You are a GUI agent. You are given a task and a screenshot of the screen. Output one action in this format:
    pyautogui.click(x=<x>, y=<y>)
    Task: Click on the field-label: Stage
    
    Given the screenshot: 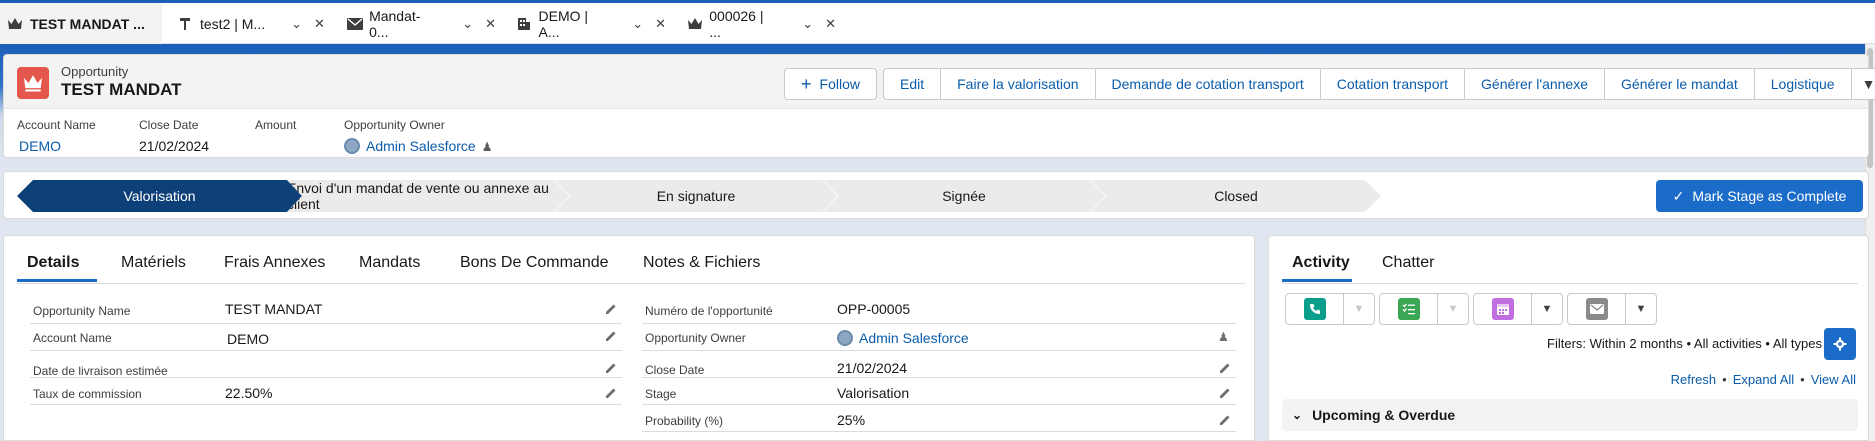 What is the action you would take?
    pyautogui.click(x=661, y=394)
    